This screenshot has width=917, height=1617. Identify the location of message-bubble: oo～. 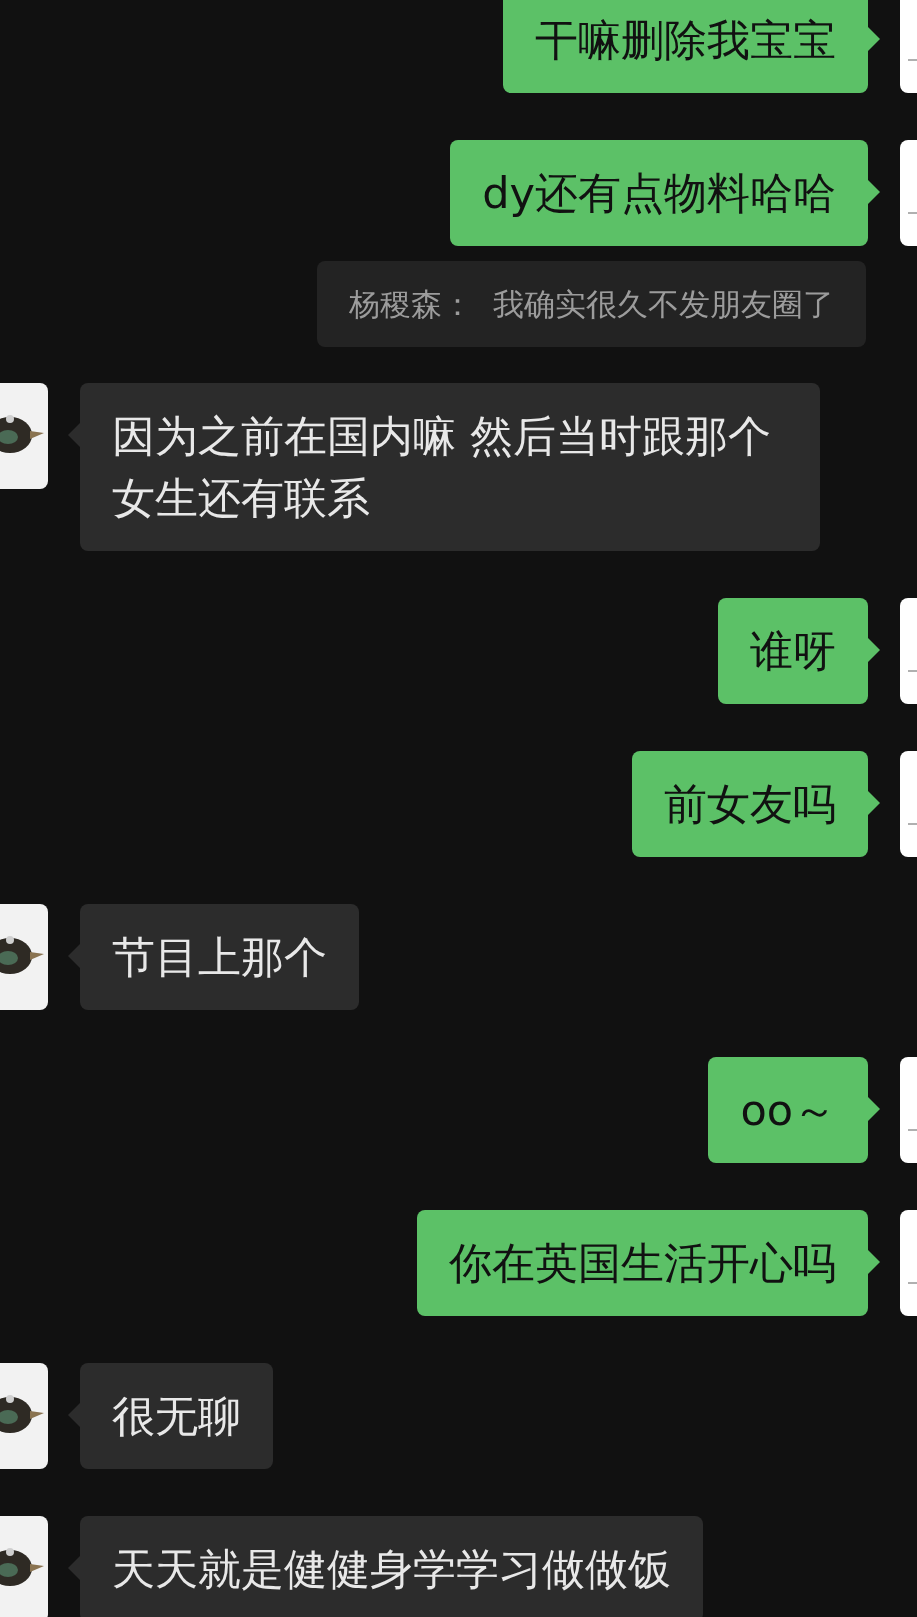
(788, 1110).